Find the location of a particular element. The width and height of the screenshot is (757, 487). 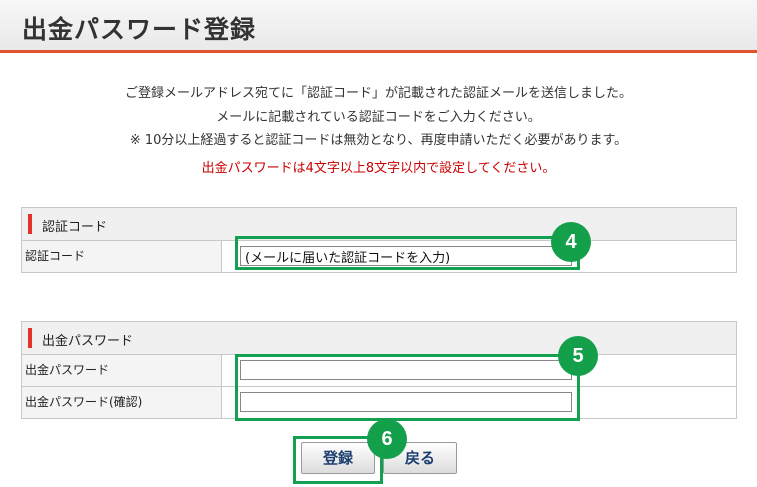

step-badge-5: 5 is located at coordinates (578, 356).